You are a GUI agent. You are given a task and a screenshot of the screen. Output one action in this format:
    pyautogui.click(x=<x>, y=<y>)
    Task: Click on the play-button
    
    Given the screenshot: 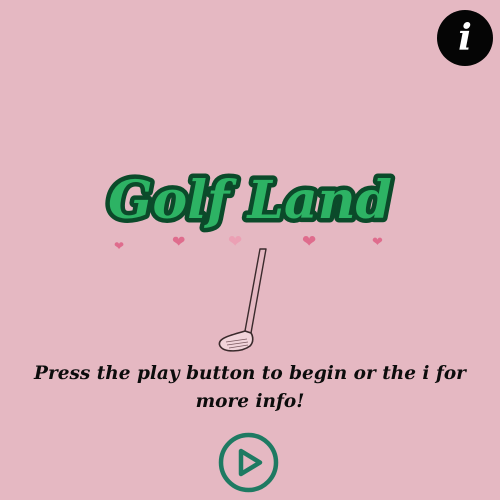 What is the action you would take?
    pyautogui.click(x=248, y=462)
    